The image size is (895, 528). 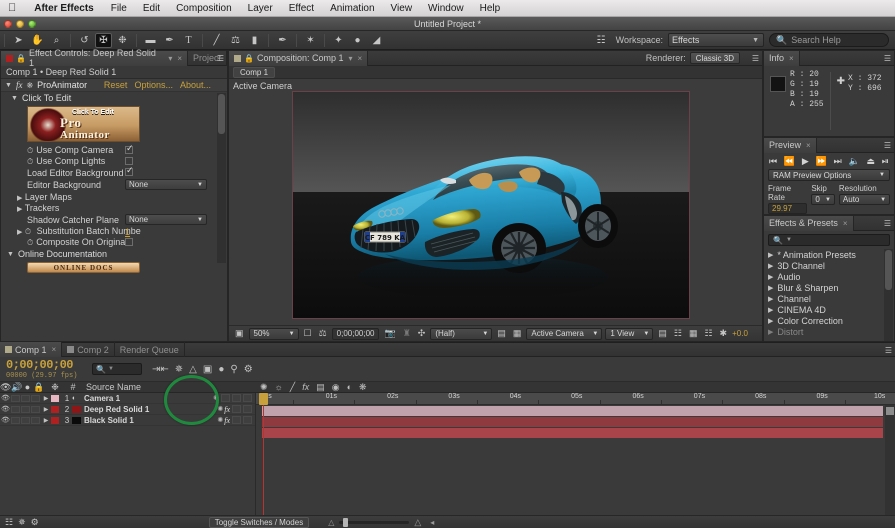 I want to click on layer-name: Camera 1, so click(x=102, y=398).